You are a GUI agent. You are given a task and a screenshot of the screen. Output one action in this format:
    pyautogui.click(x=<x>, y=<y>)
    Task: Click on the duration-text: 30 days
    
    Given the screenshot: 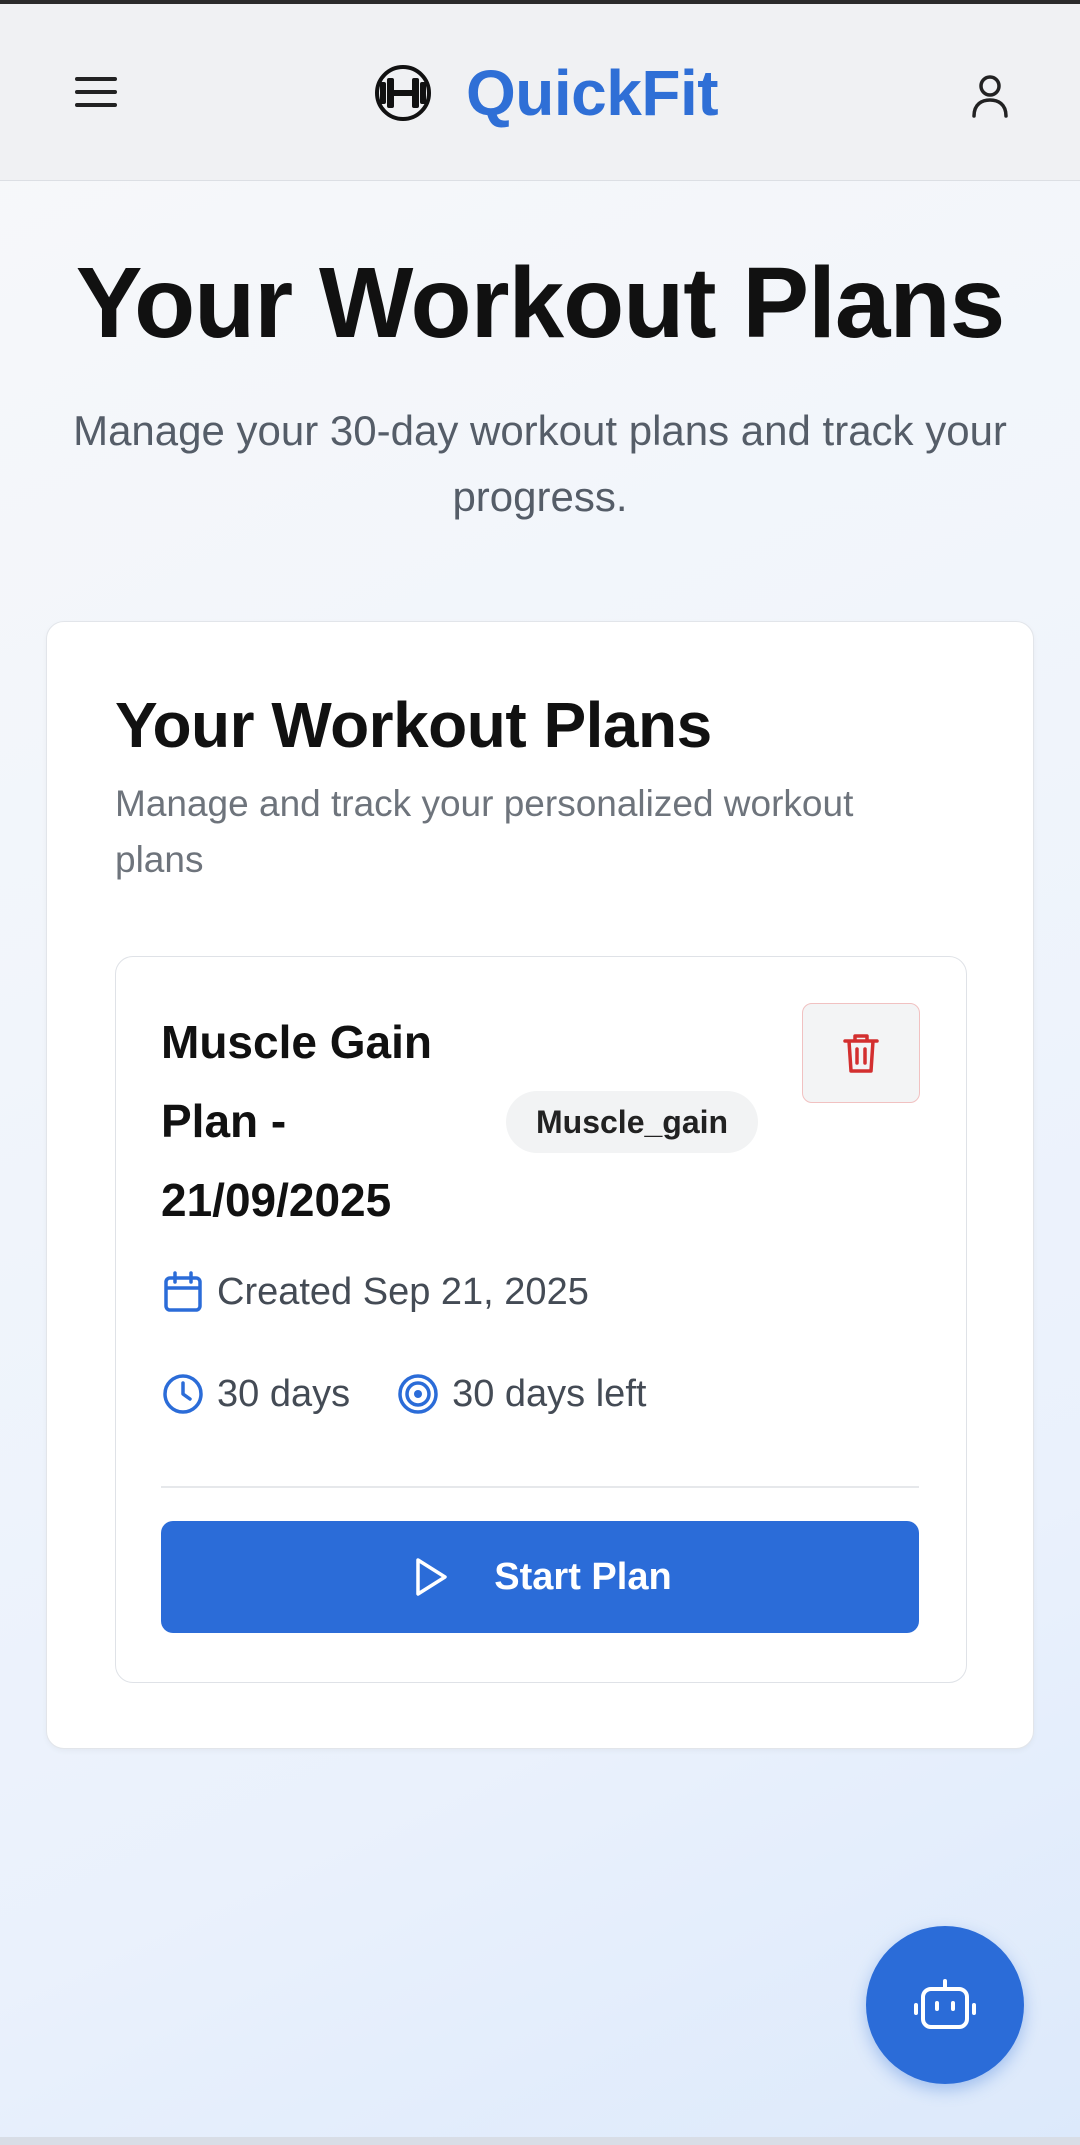 What is the action you would take?
    pyautogui.click(x=284, y=1393)
    